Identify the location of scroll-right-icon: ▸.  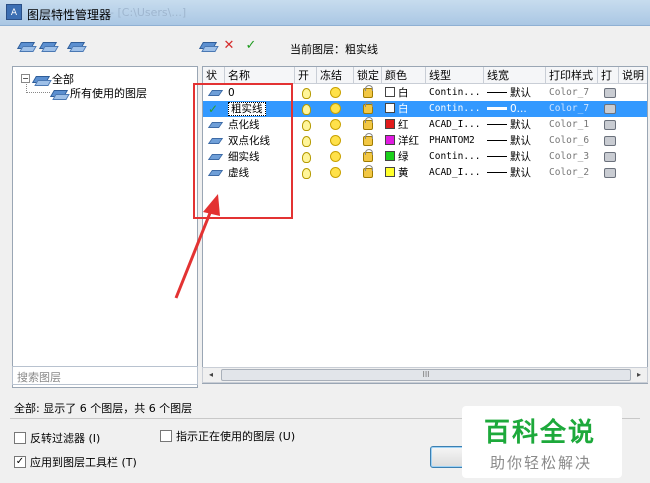
(639, 375).